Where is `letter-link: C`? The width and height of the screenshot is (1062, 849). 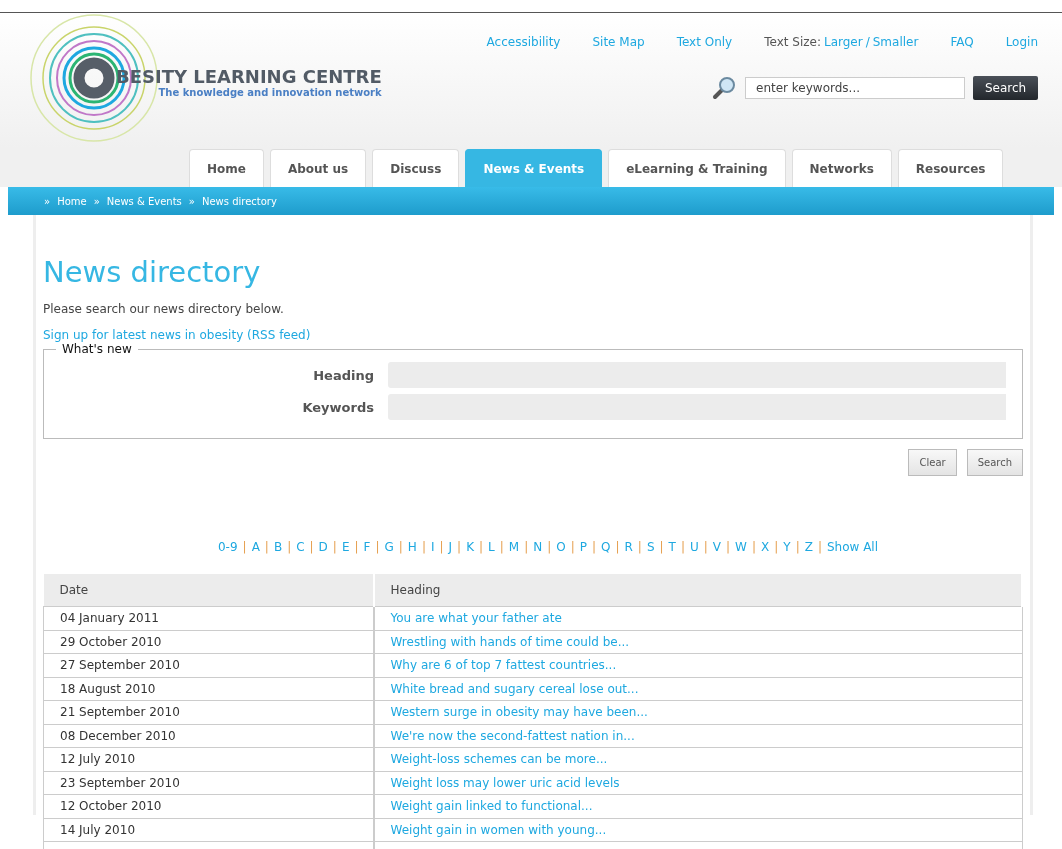 letter-link: C is located at coordinates (300, 547).